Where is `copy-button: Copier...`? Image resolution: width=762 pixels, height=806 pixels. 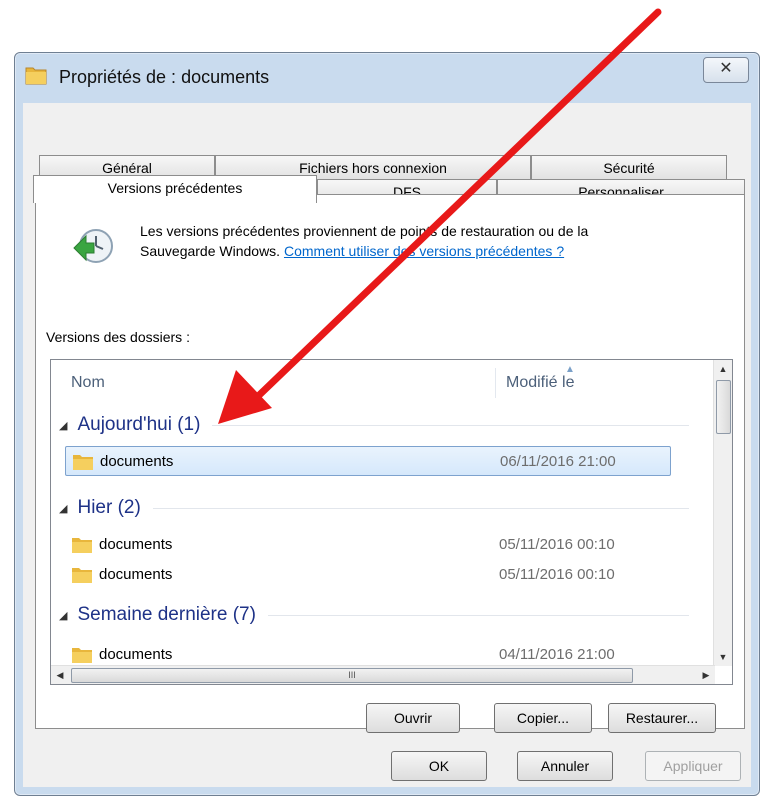 copy-button: Copier... is located at coordinates (543, 718).